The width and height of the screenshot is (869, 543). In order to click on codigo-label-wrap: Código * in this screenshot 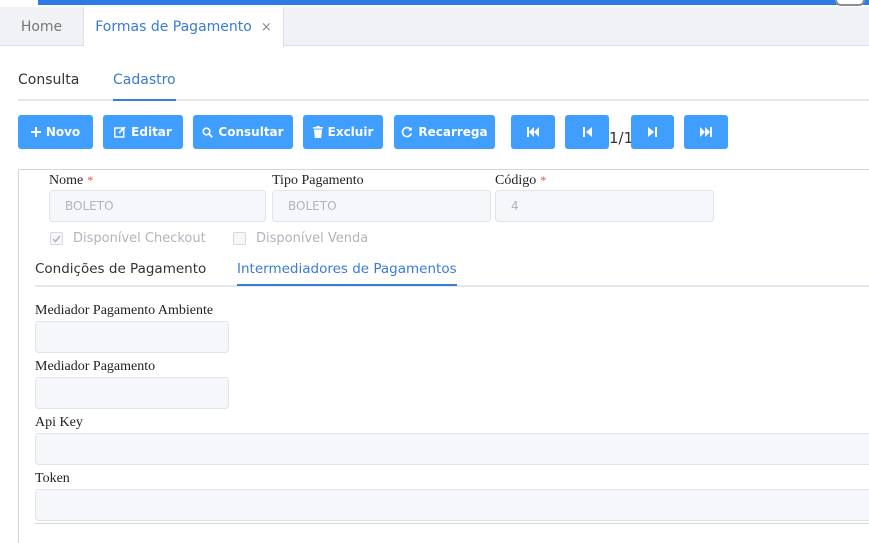, I will do `click(520, 181)`.